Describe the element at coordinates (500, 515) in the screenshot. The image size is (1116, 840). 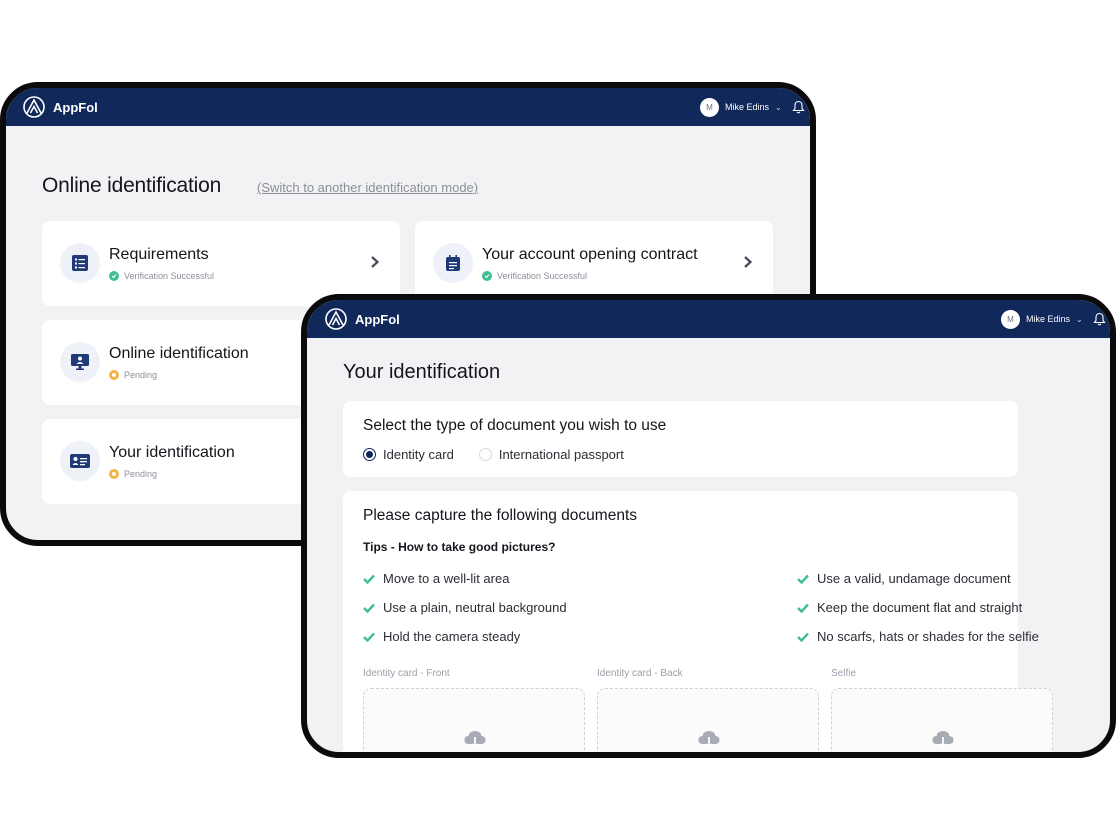
I see `section-heading: Please capture the following documents` at that location.